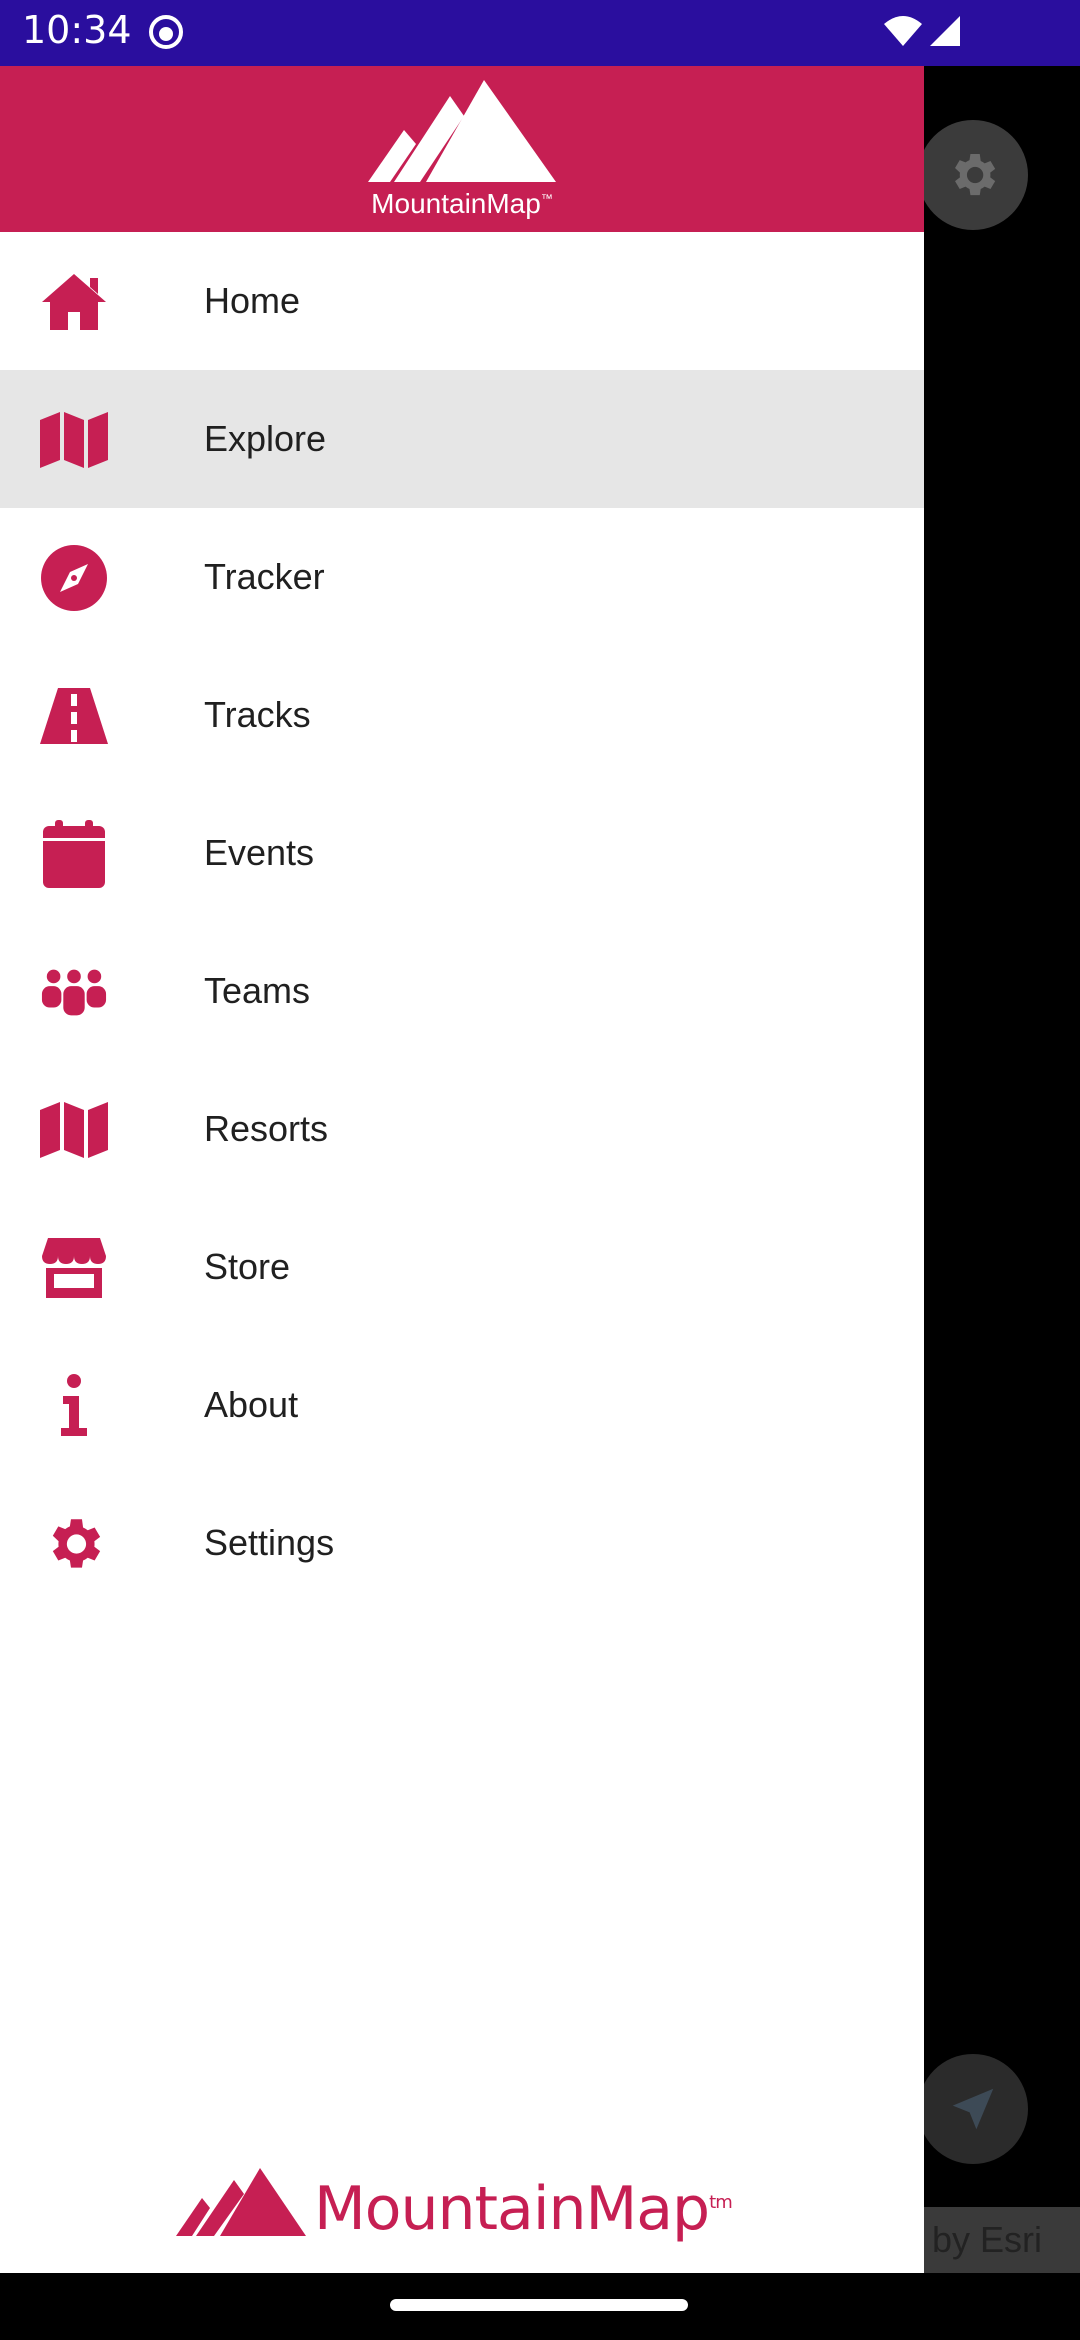 This screenshot has width=1080, height=2340. Describe the element at coordinates (462, 203) in the screenshot. I see `header-logo-text: MountainMap™` at that location.